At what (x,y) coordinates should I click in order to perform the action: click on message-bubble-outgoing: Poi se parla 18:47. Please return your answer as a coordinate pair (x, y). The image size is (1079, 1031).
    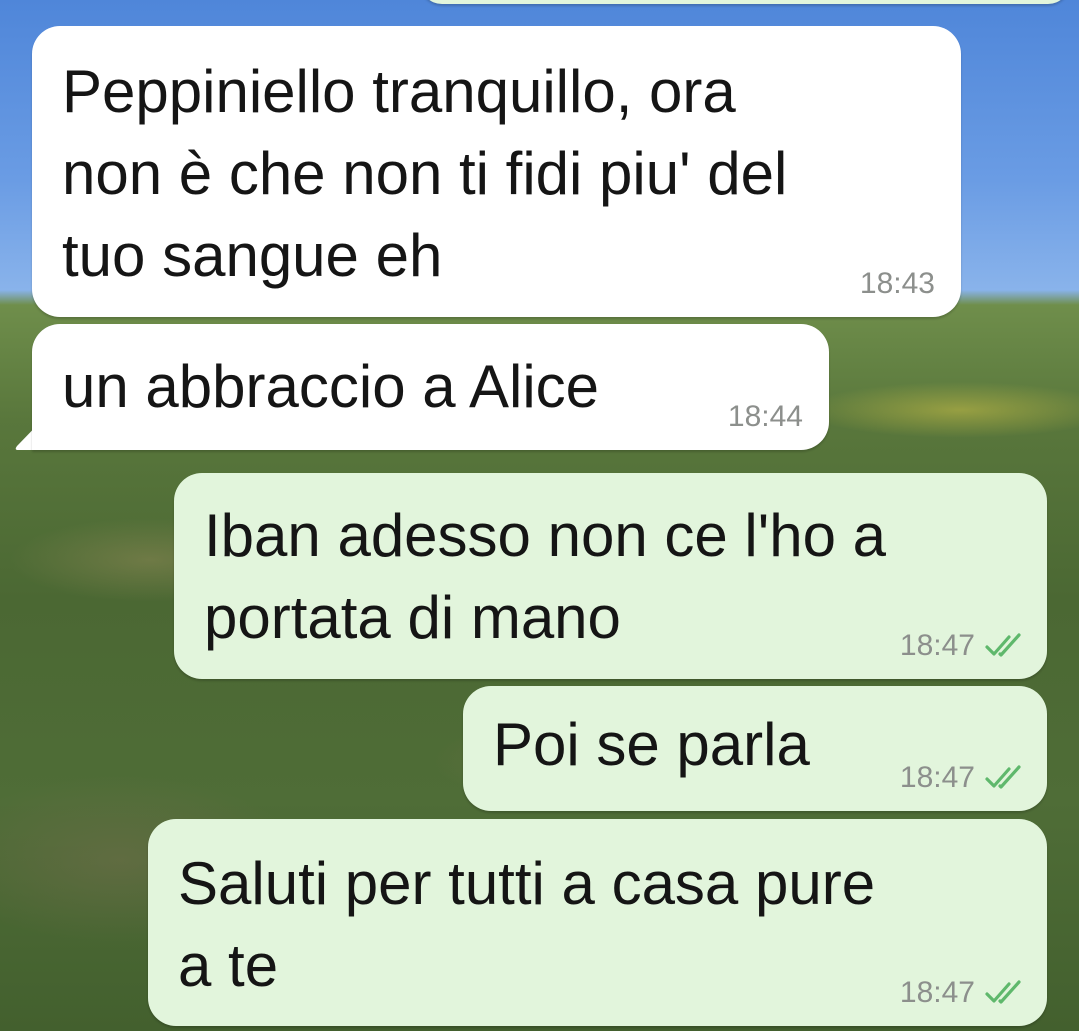
    Looking at the image, I should click on (755, 748).